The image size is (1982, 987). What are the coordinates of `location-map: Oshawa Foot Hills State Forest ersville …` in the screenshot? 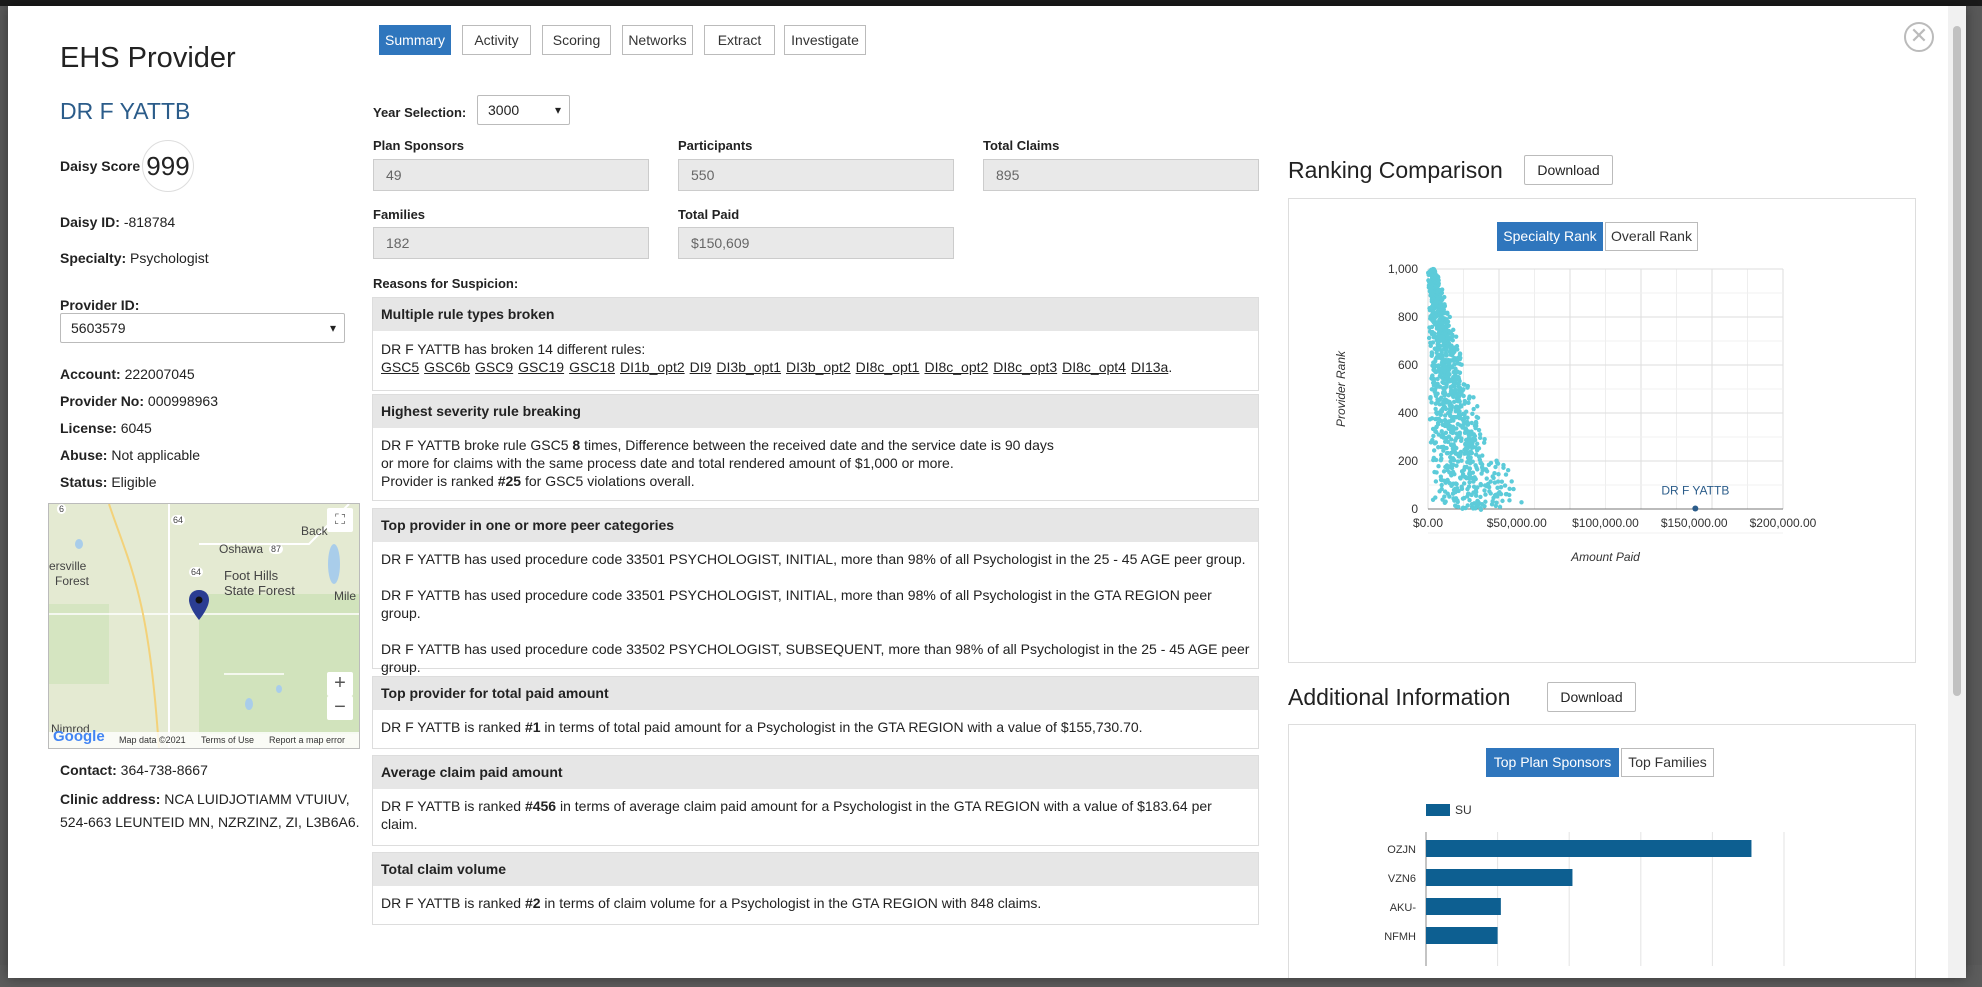 It's located at (204, 626).